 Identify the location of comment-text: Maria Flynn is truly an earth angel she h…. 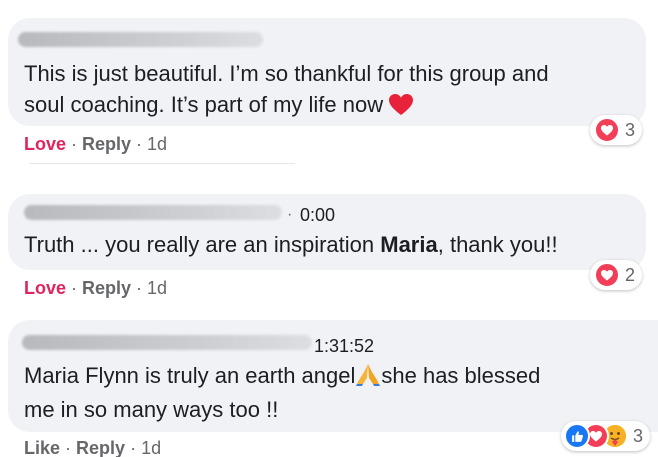
(282, 392).